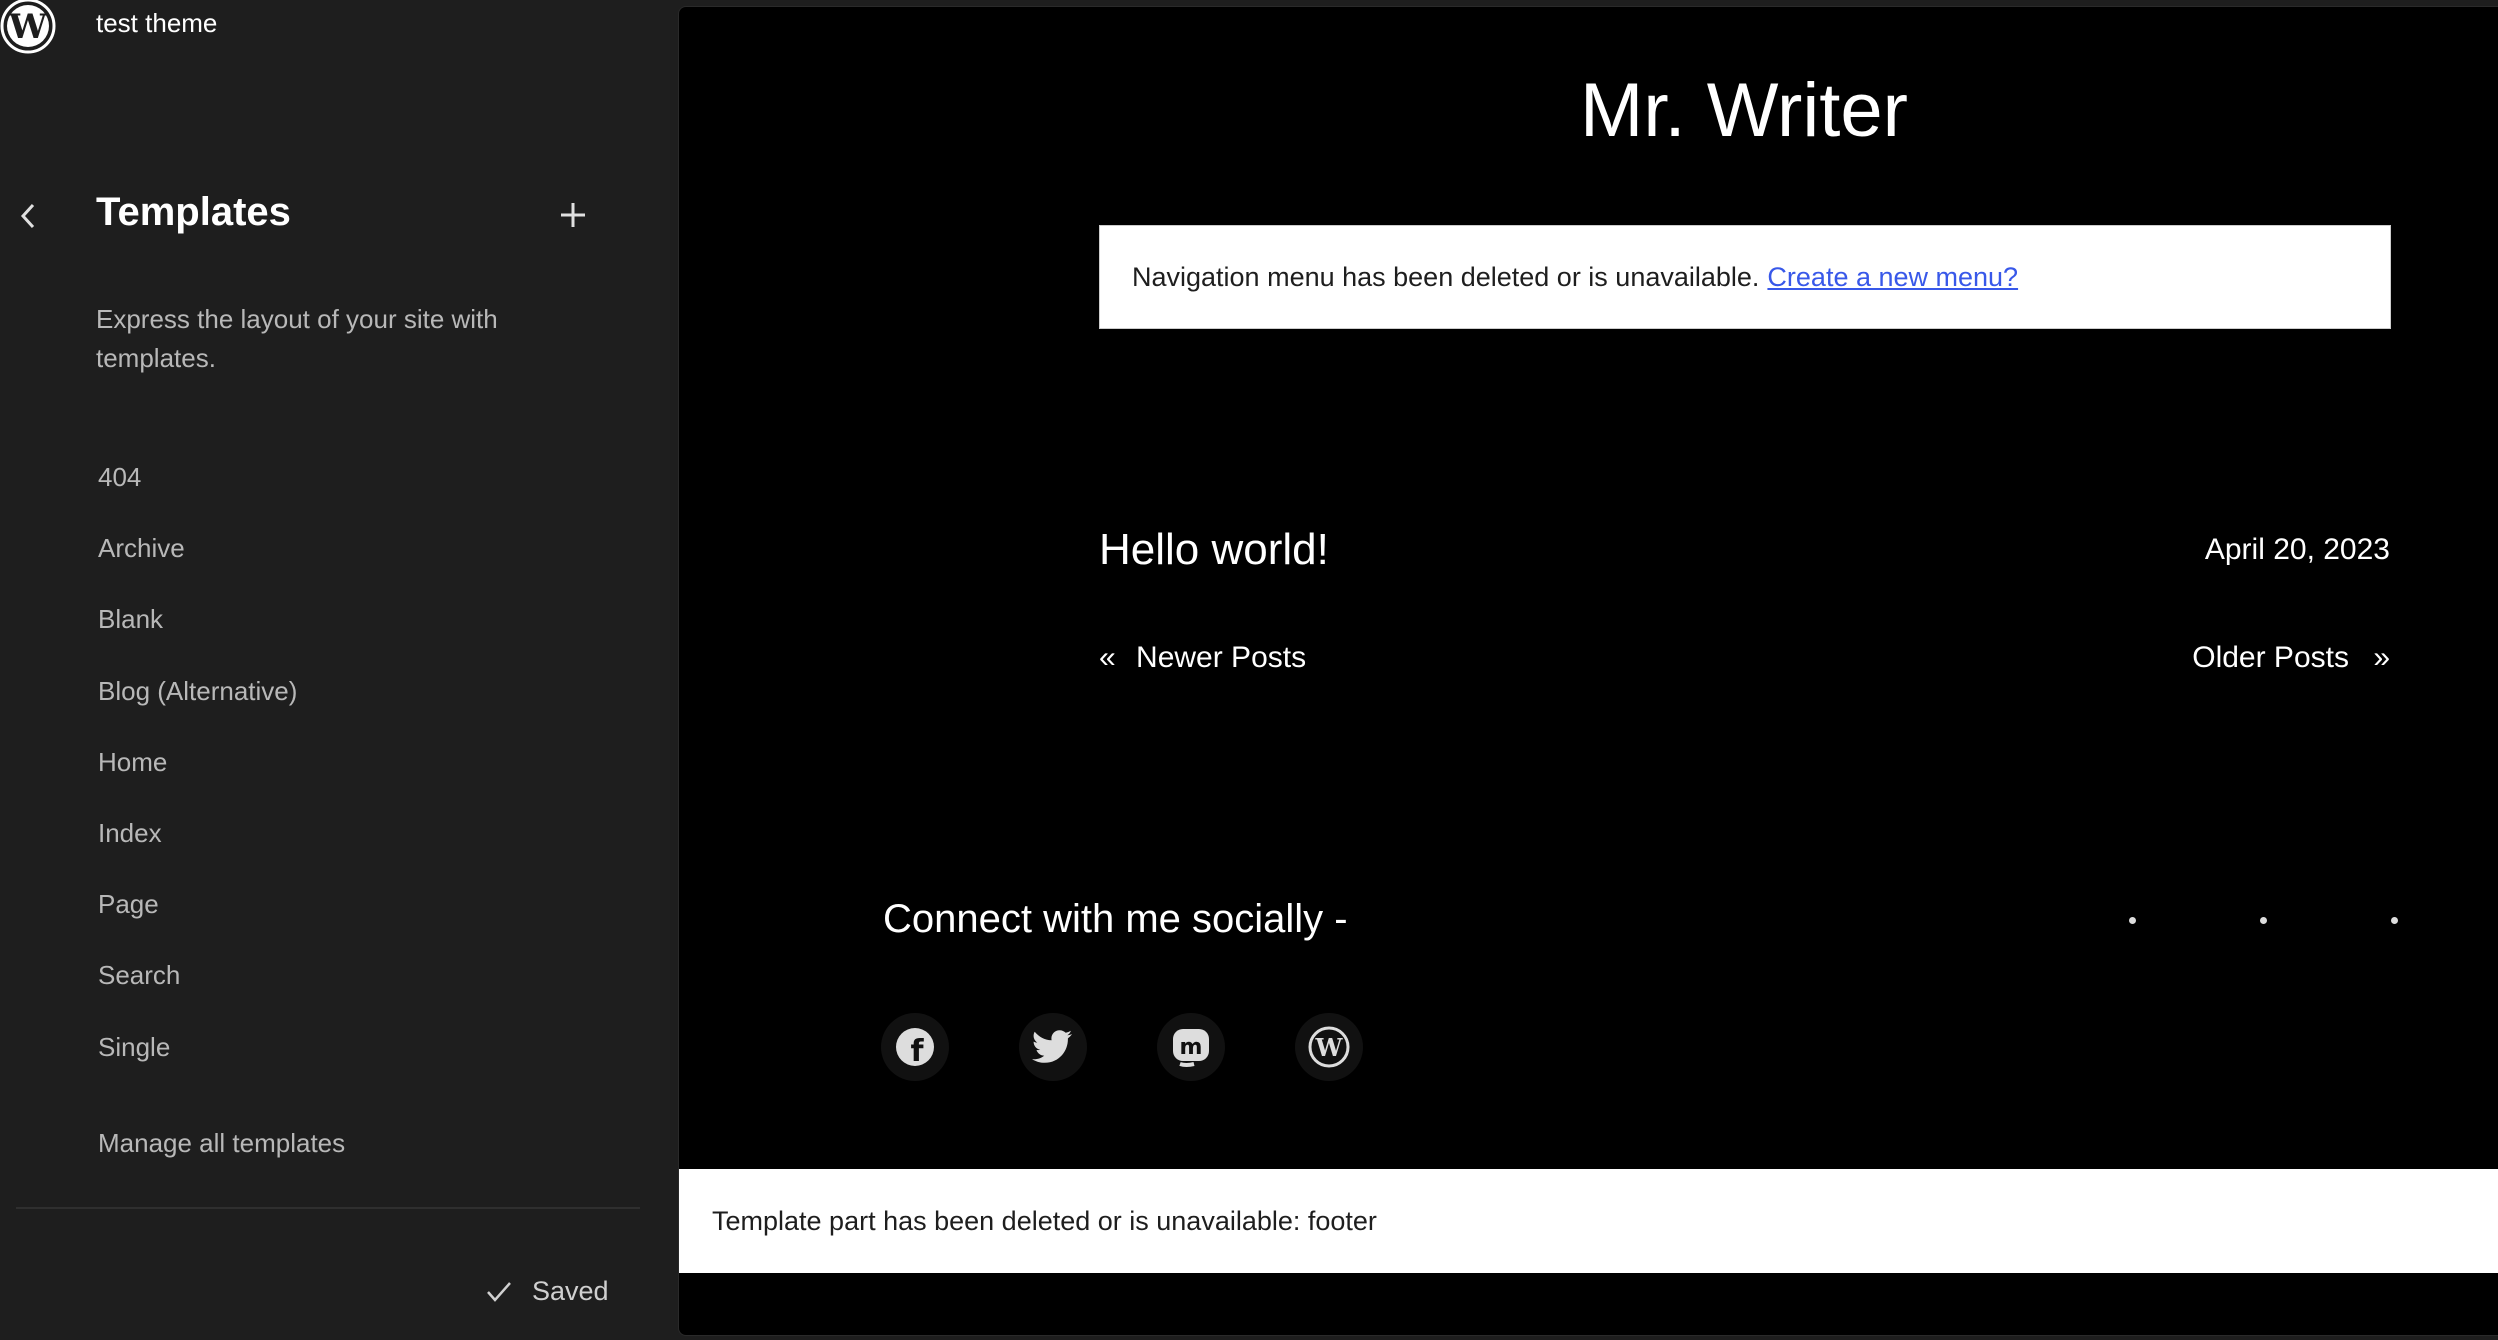  What do you see at coordinates (156, 23) in the screenshot?
I see `site-title: test theme` at bounding box center [156, 23].